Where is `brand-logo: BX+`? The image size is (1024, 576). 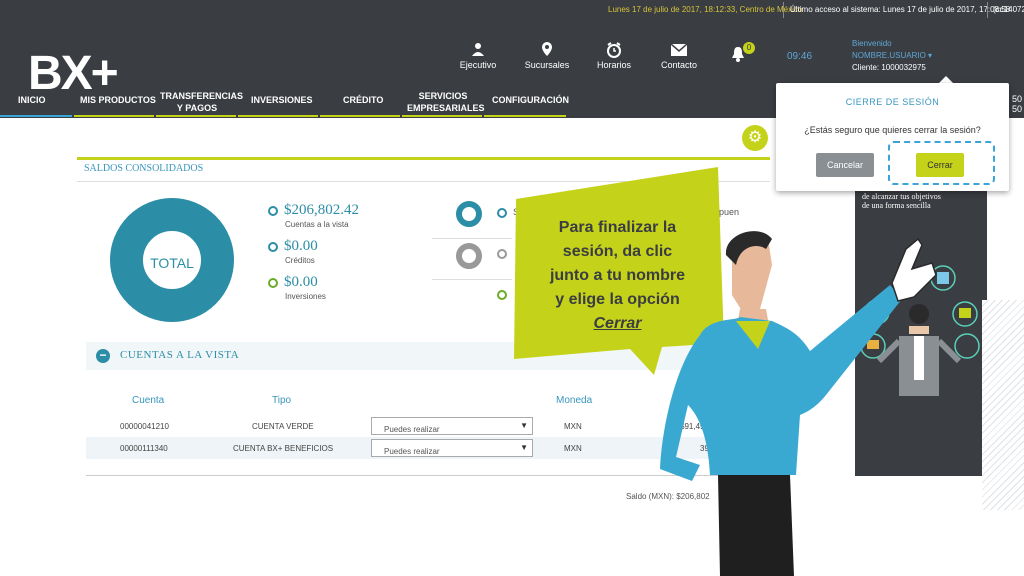 brand-logo: BX+ is located at coordinates (73, 74).